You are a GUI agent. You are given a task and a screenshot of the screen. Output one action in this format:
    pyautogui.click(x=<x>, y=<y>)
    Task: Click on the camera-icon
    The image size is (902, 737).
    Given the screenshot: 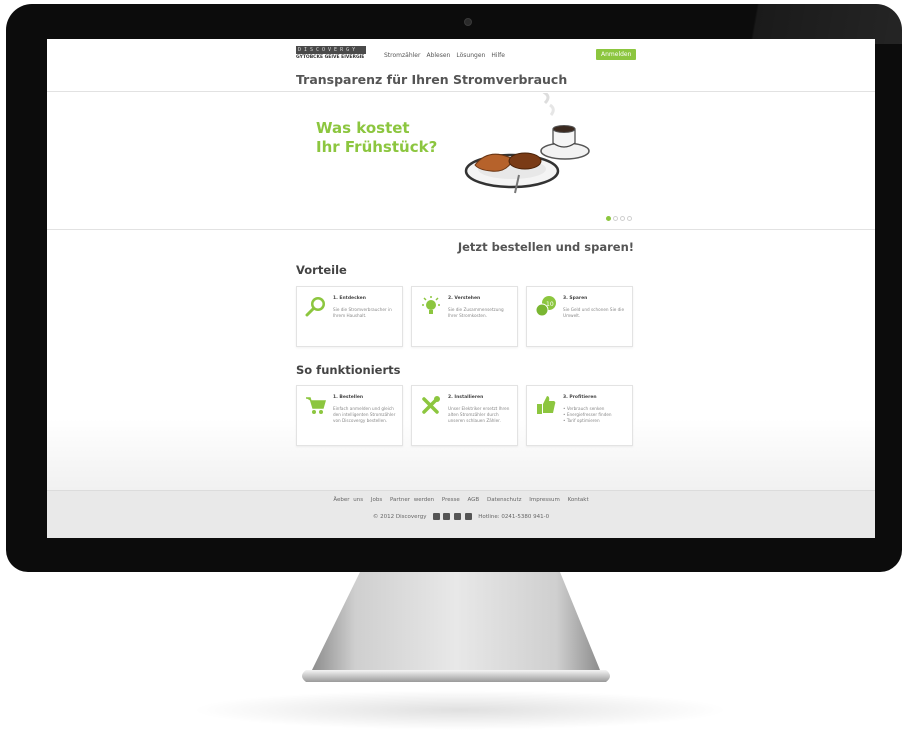 What is the action you would take?
    pyautogui.click(x=468, y=22)
    